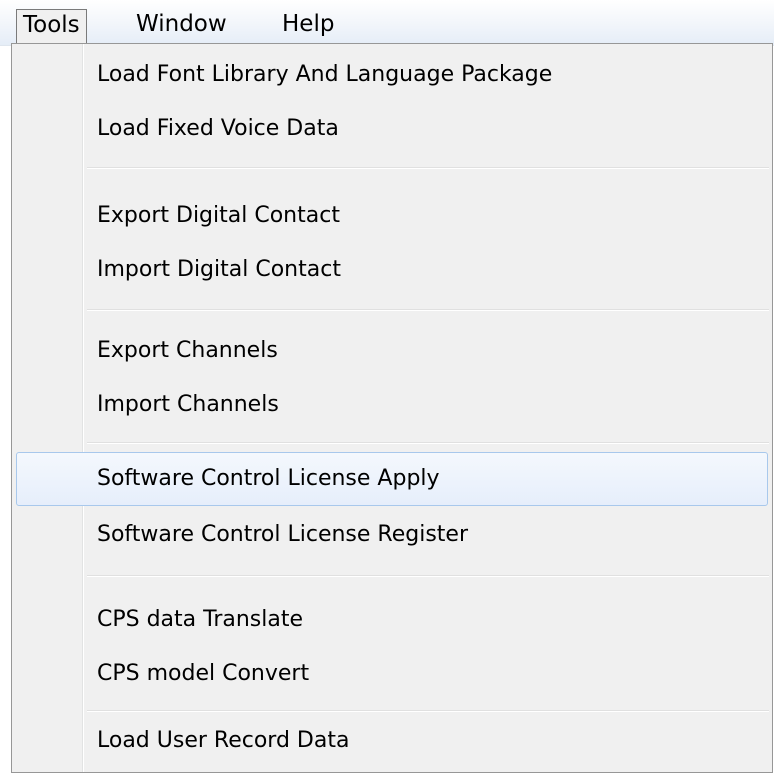  What do you see at coordinates (392, 129) in the screenshot?
I see `menu-item-load-fixed-voice-data: Load Fixed Voice Data` at bounding box center [392, 129].